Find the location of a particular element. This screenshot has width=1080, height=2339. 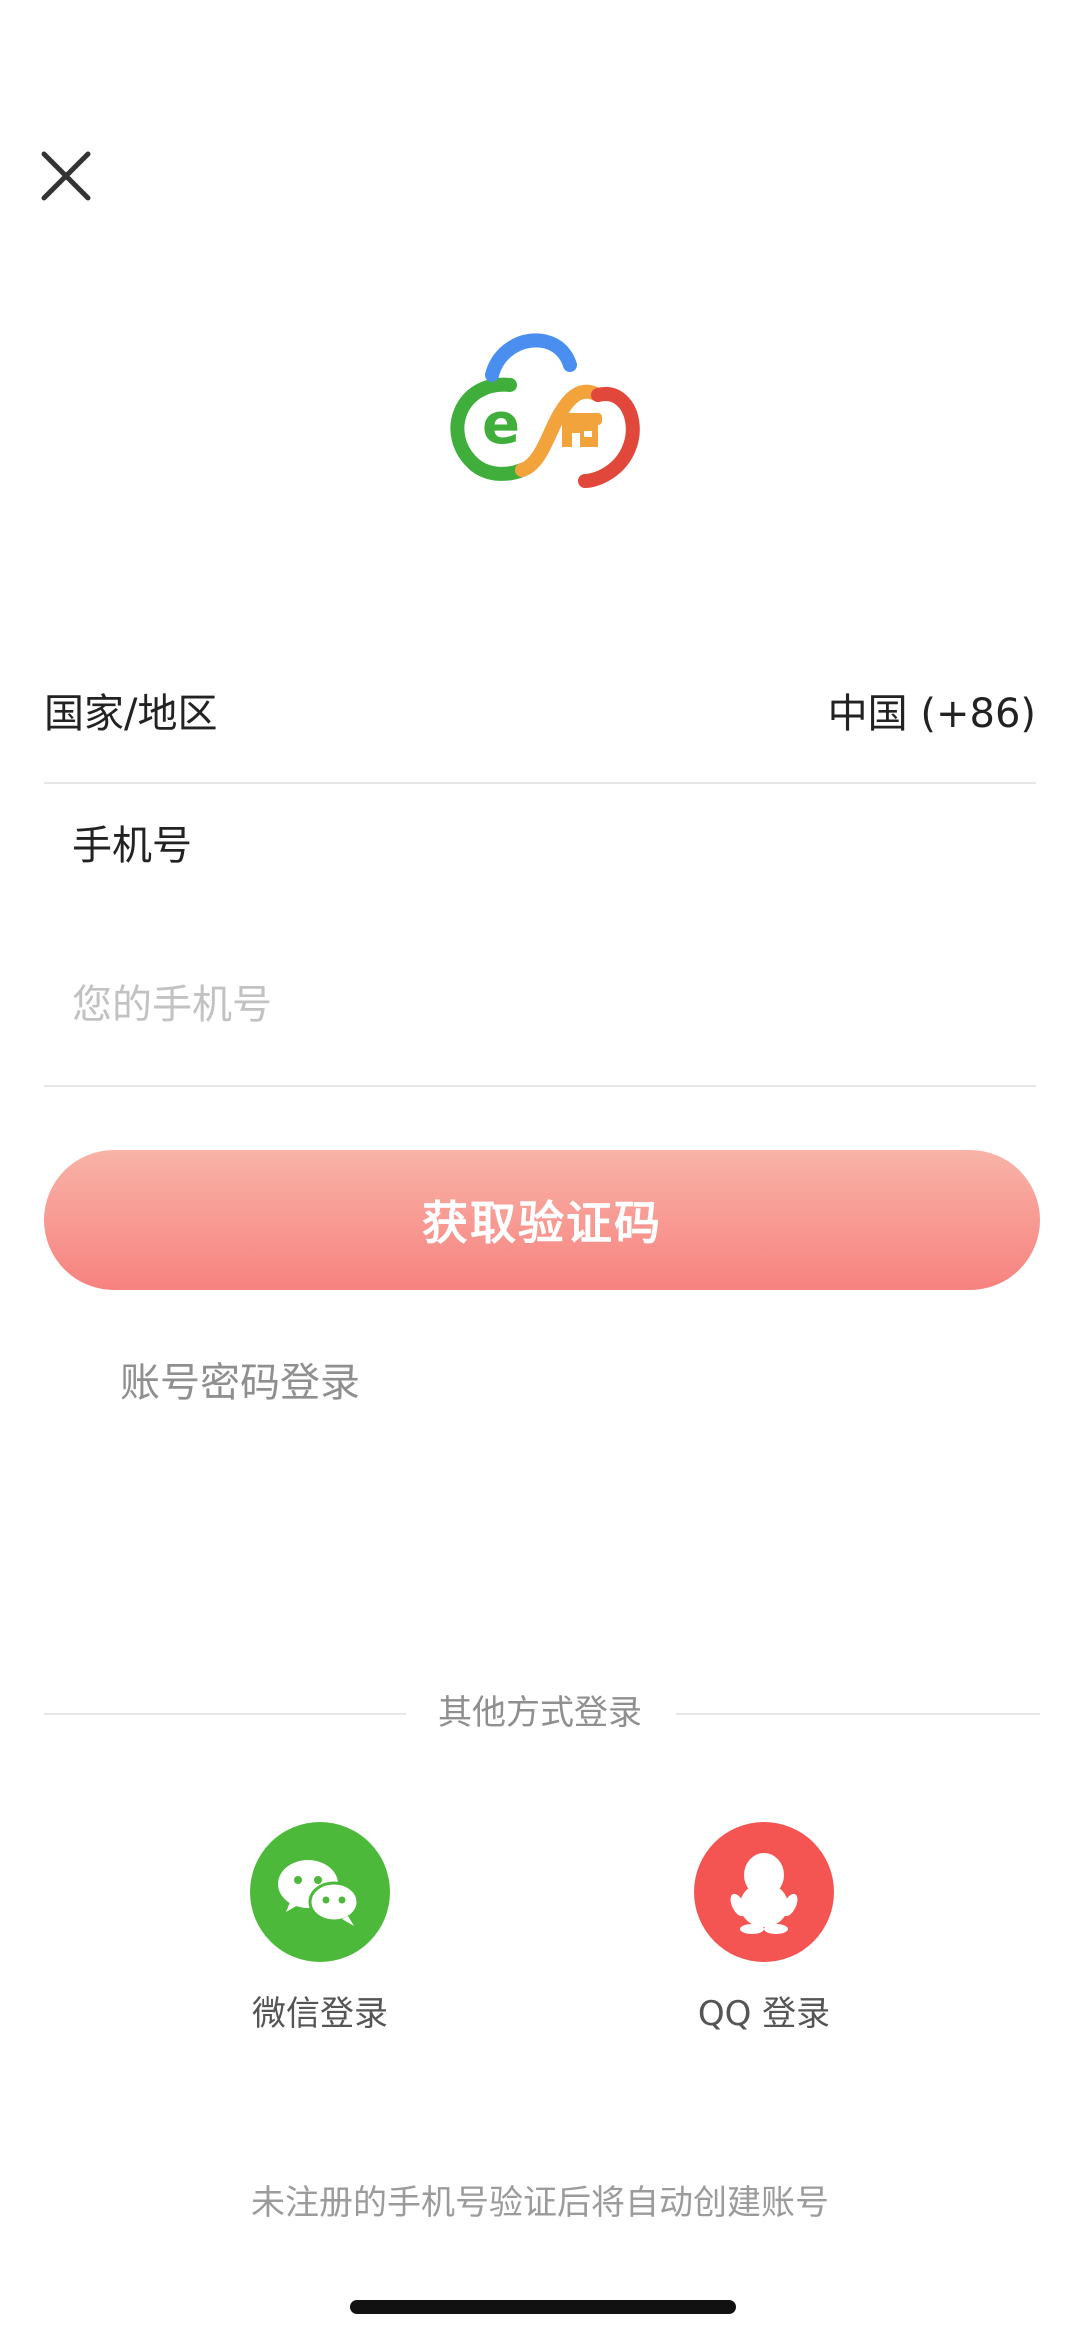

close-icon is located at coordinates (66, 176).